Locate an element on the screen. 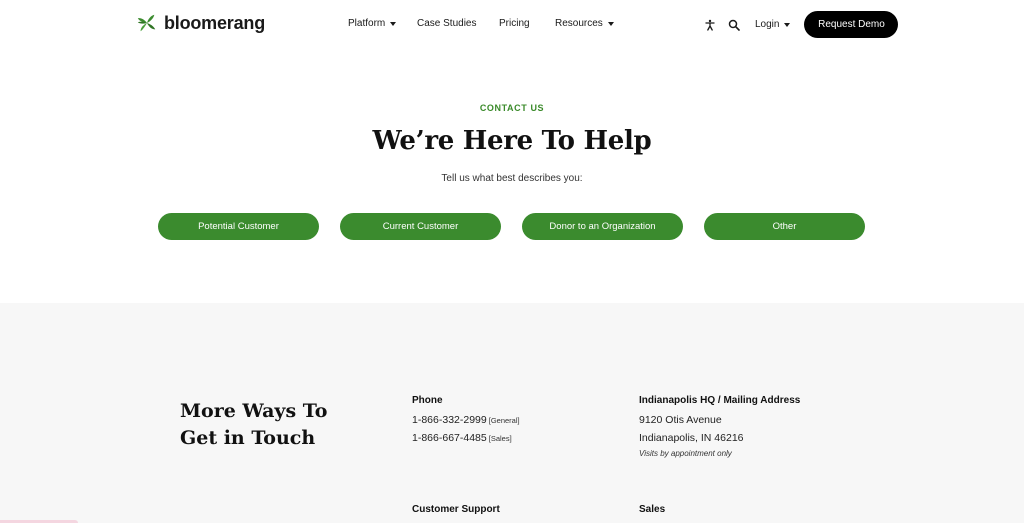 This screenshot has width=1024, height=523. support-heading: Customer Support is located at coordinates (456, 509).